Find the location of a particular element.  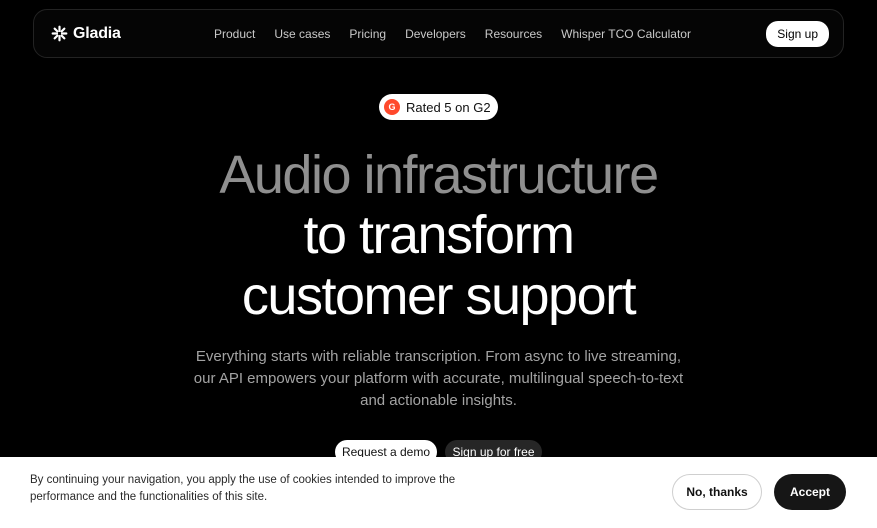

badge-label: Rated 5 on G2 is located at coordinates (448, 107).